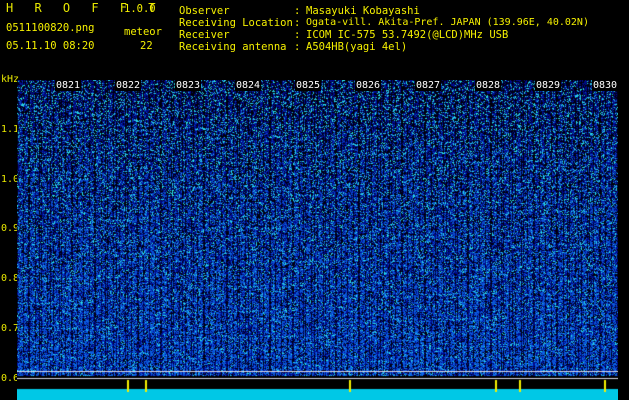 This screenshot has height=400, width=629. Describe the element at coordinates (297, 23) in the screenshot. I see `info-sep-2: :` at that location.